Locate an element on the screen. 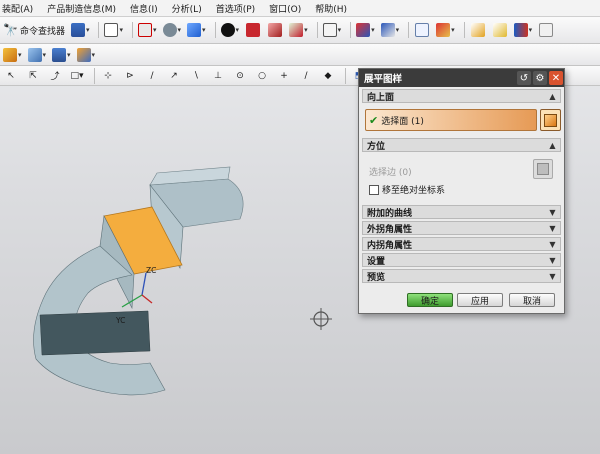  apply-button: 应用 is located at coordinates (480, 300).